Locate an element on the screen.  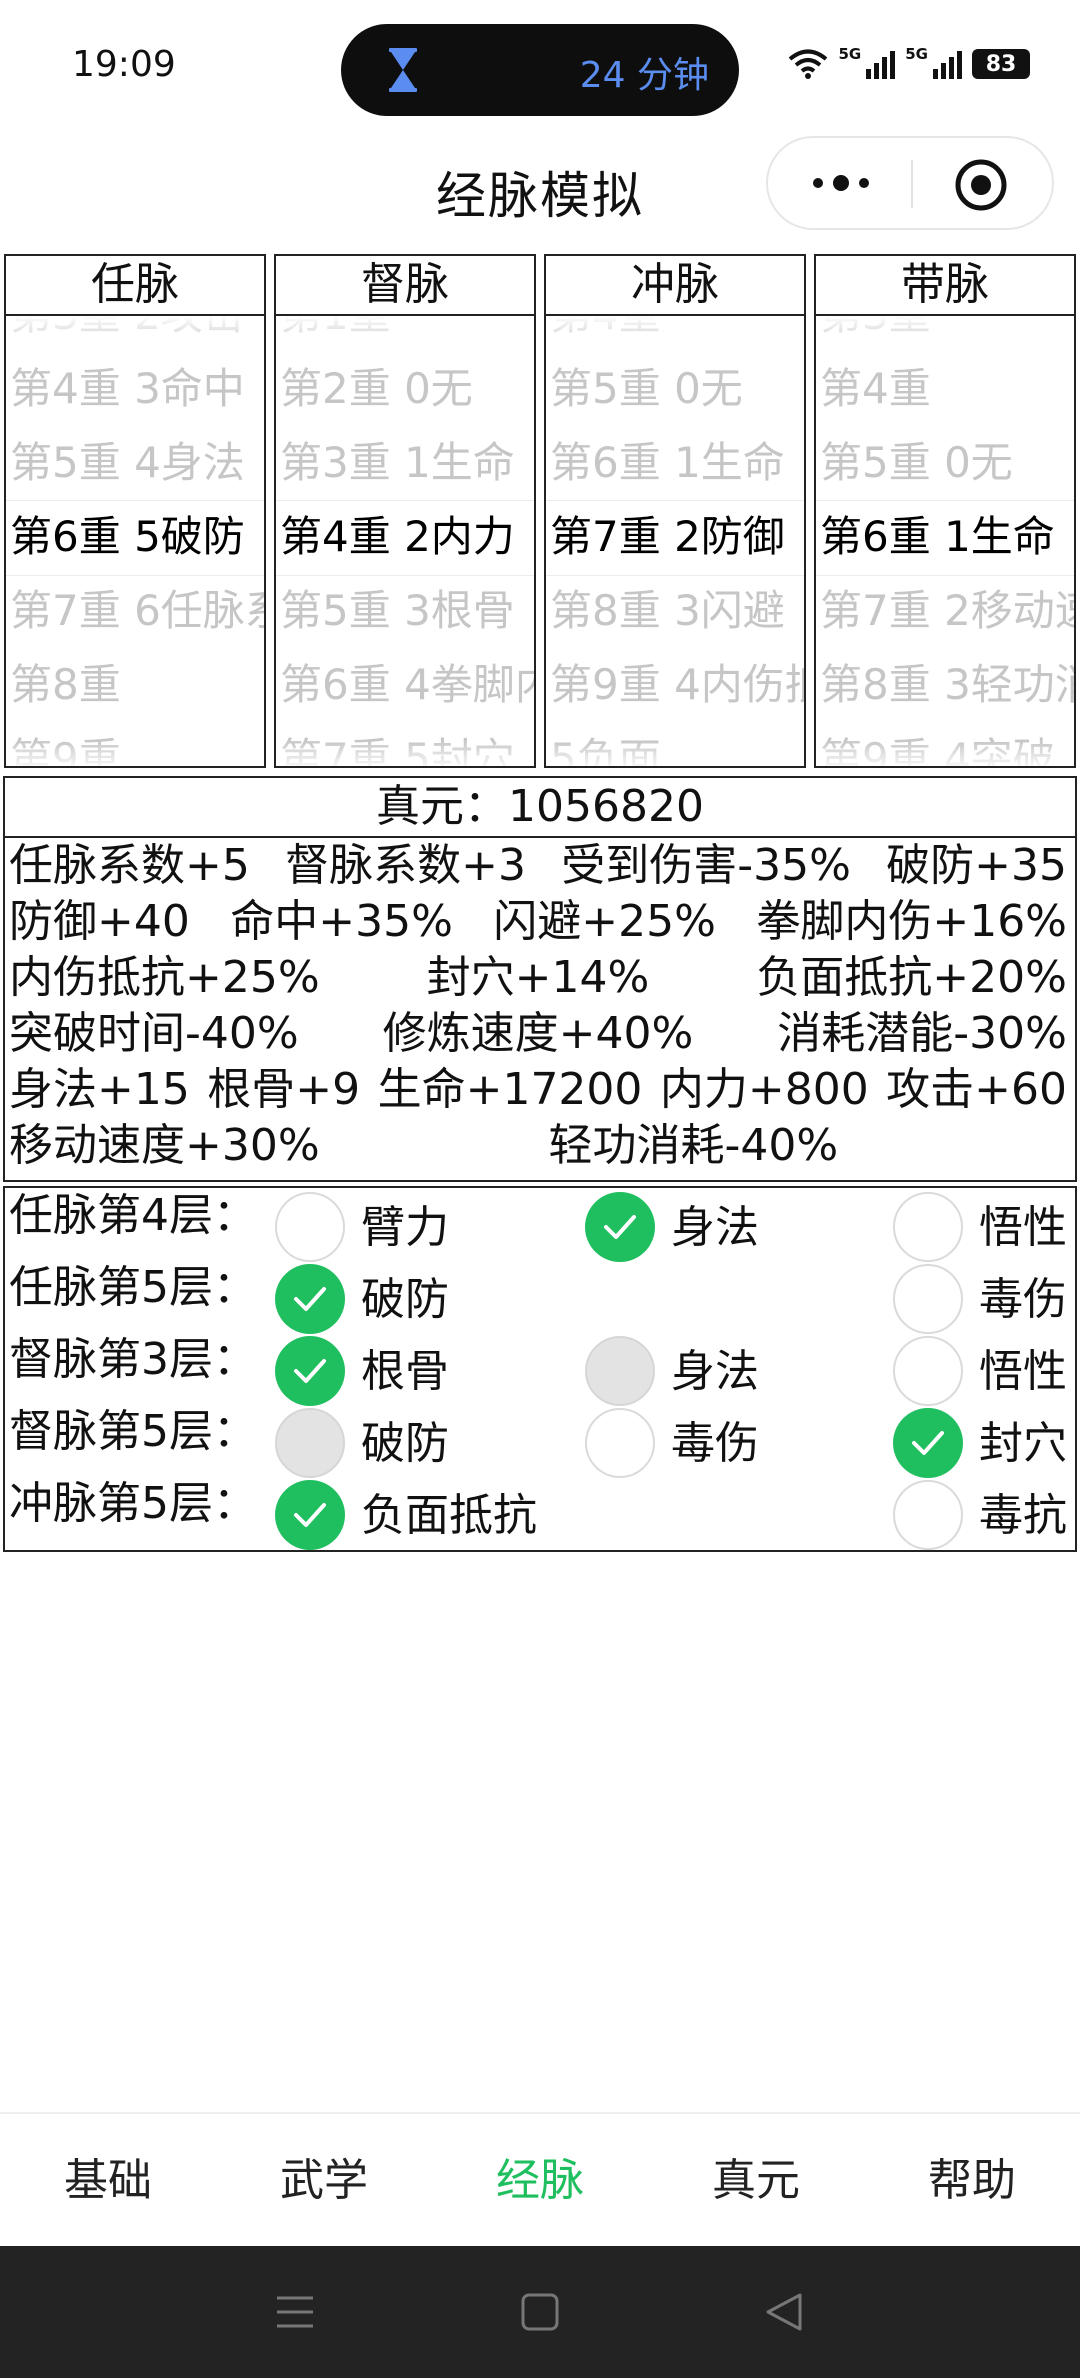
picker-option: 第8重 is located at coordinates (137, 685).